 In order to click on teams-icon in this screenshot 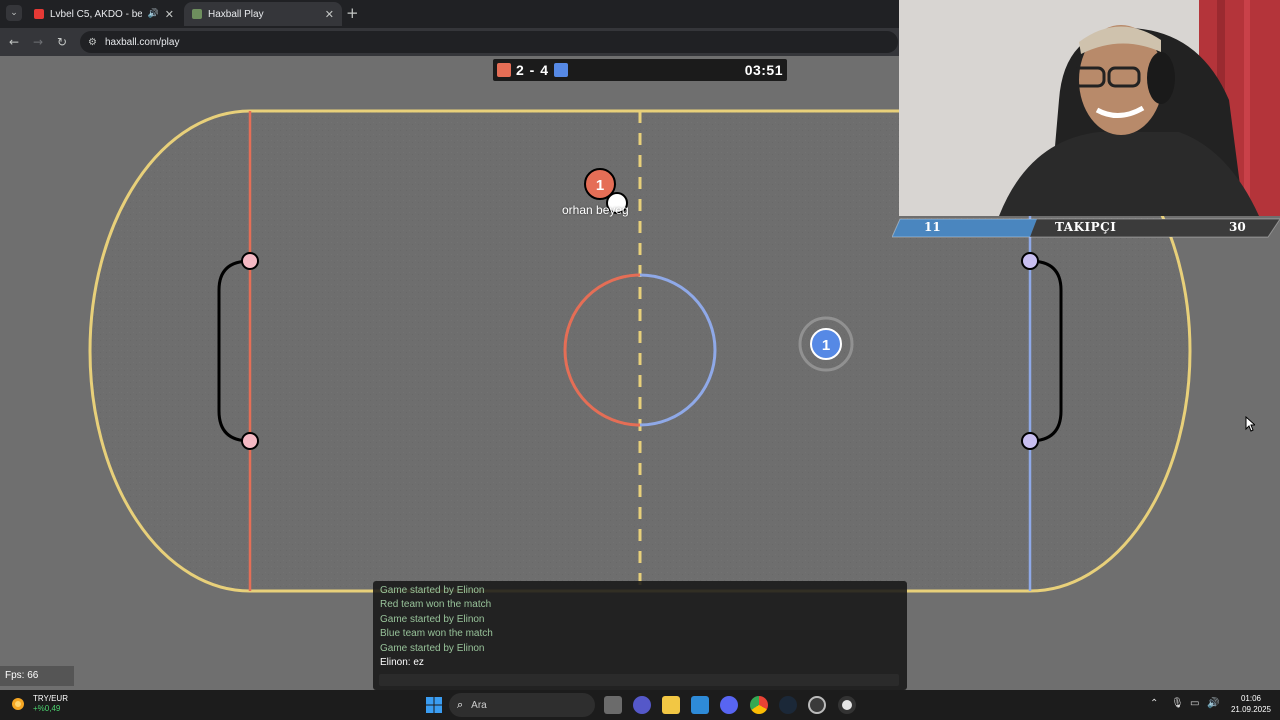, I will do `click(642, 705)`.